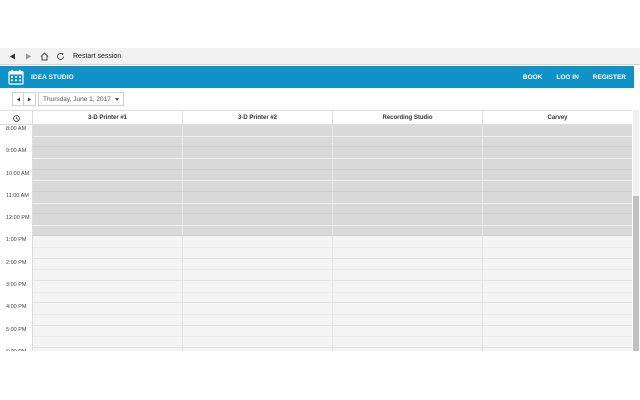  I want to click on time-label: 1:00 PM, so click(16, 247).